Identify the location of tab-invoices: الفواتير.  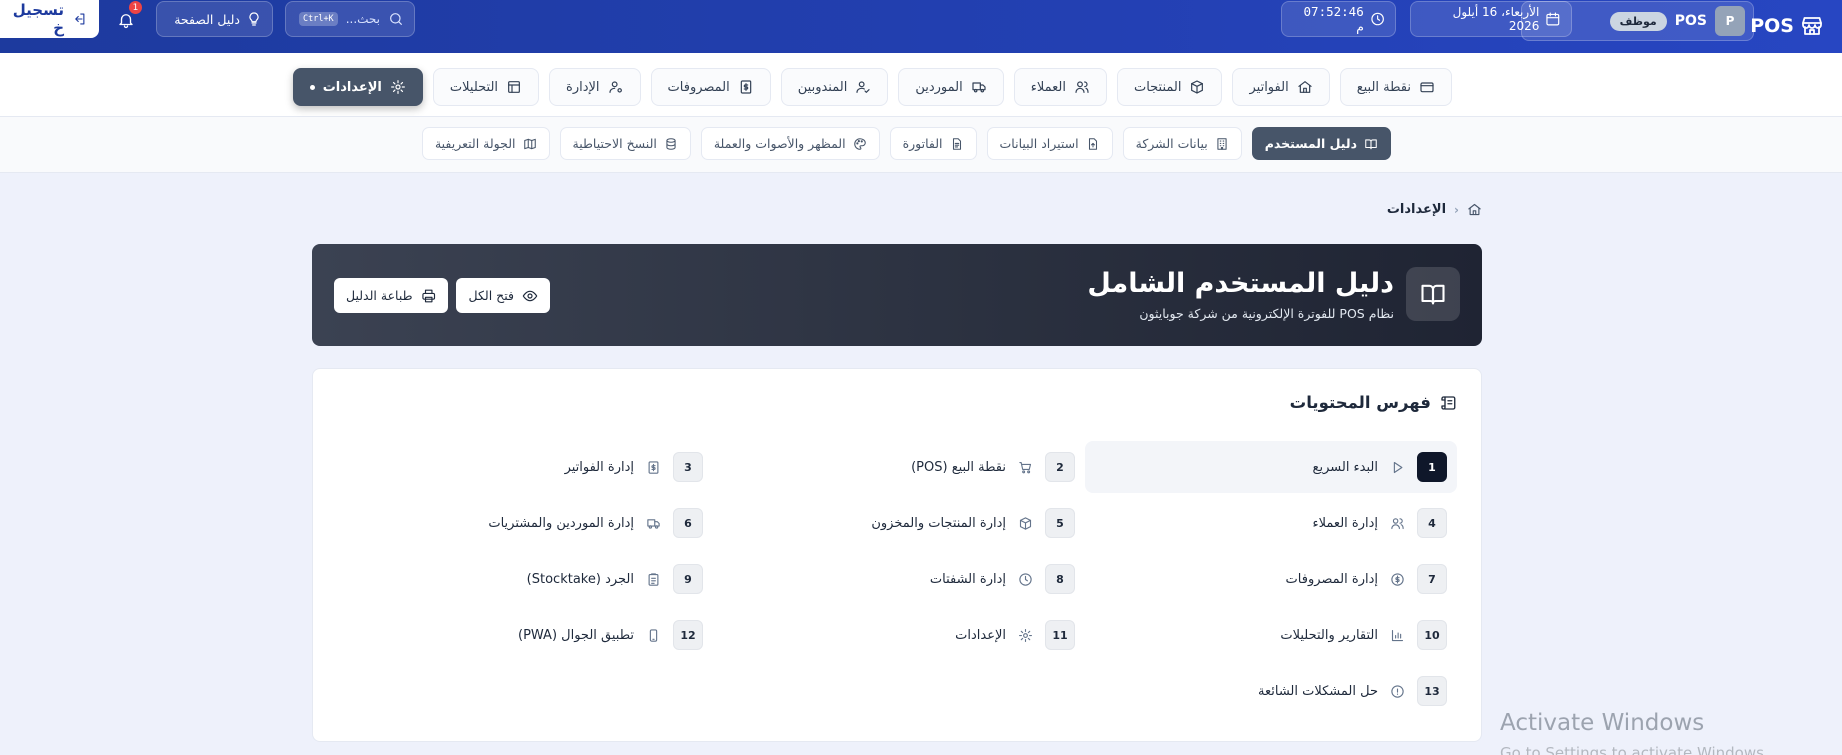
(1281, 87).